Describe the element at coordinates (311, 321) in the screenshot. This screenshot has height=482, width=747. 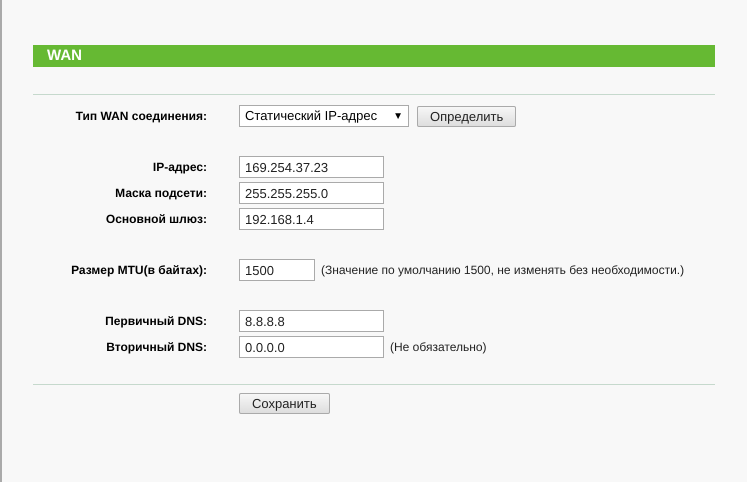
I see `input-field: 8.8.8.8` at that location.